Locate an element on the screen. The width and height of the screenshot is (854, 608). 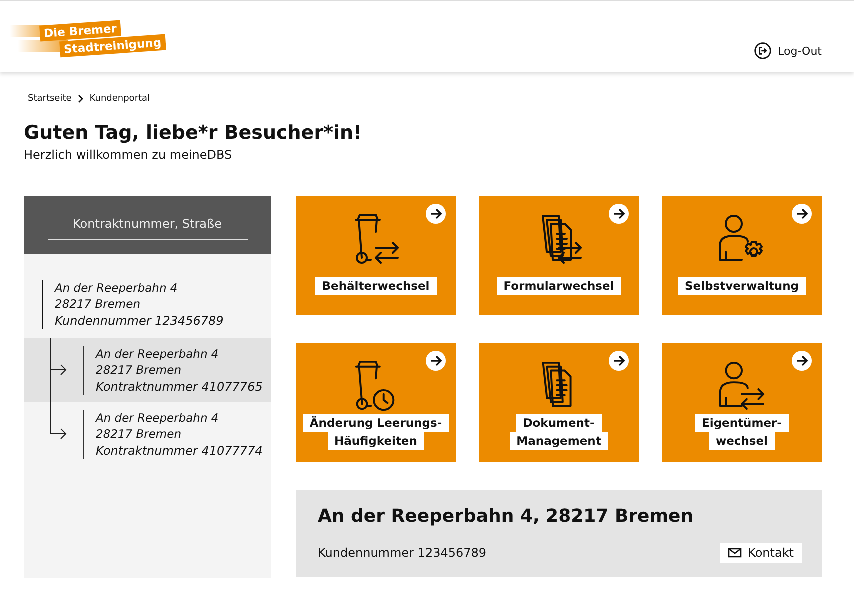
contract-number: Kontraktnummer 41077765 is located at coordinates (179, 386).